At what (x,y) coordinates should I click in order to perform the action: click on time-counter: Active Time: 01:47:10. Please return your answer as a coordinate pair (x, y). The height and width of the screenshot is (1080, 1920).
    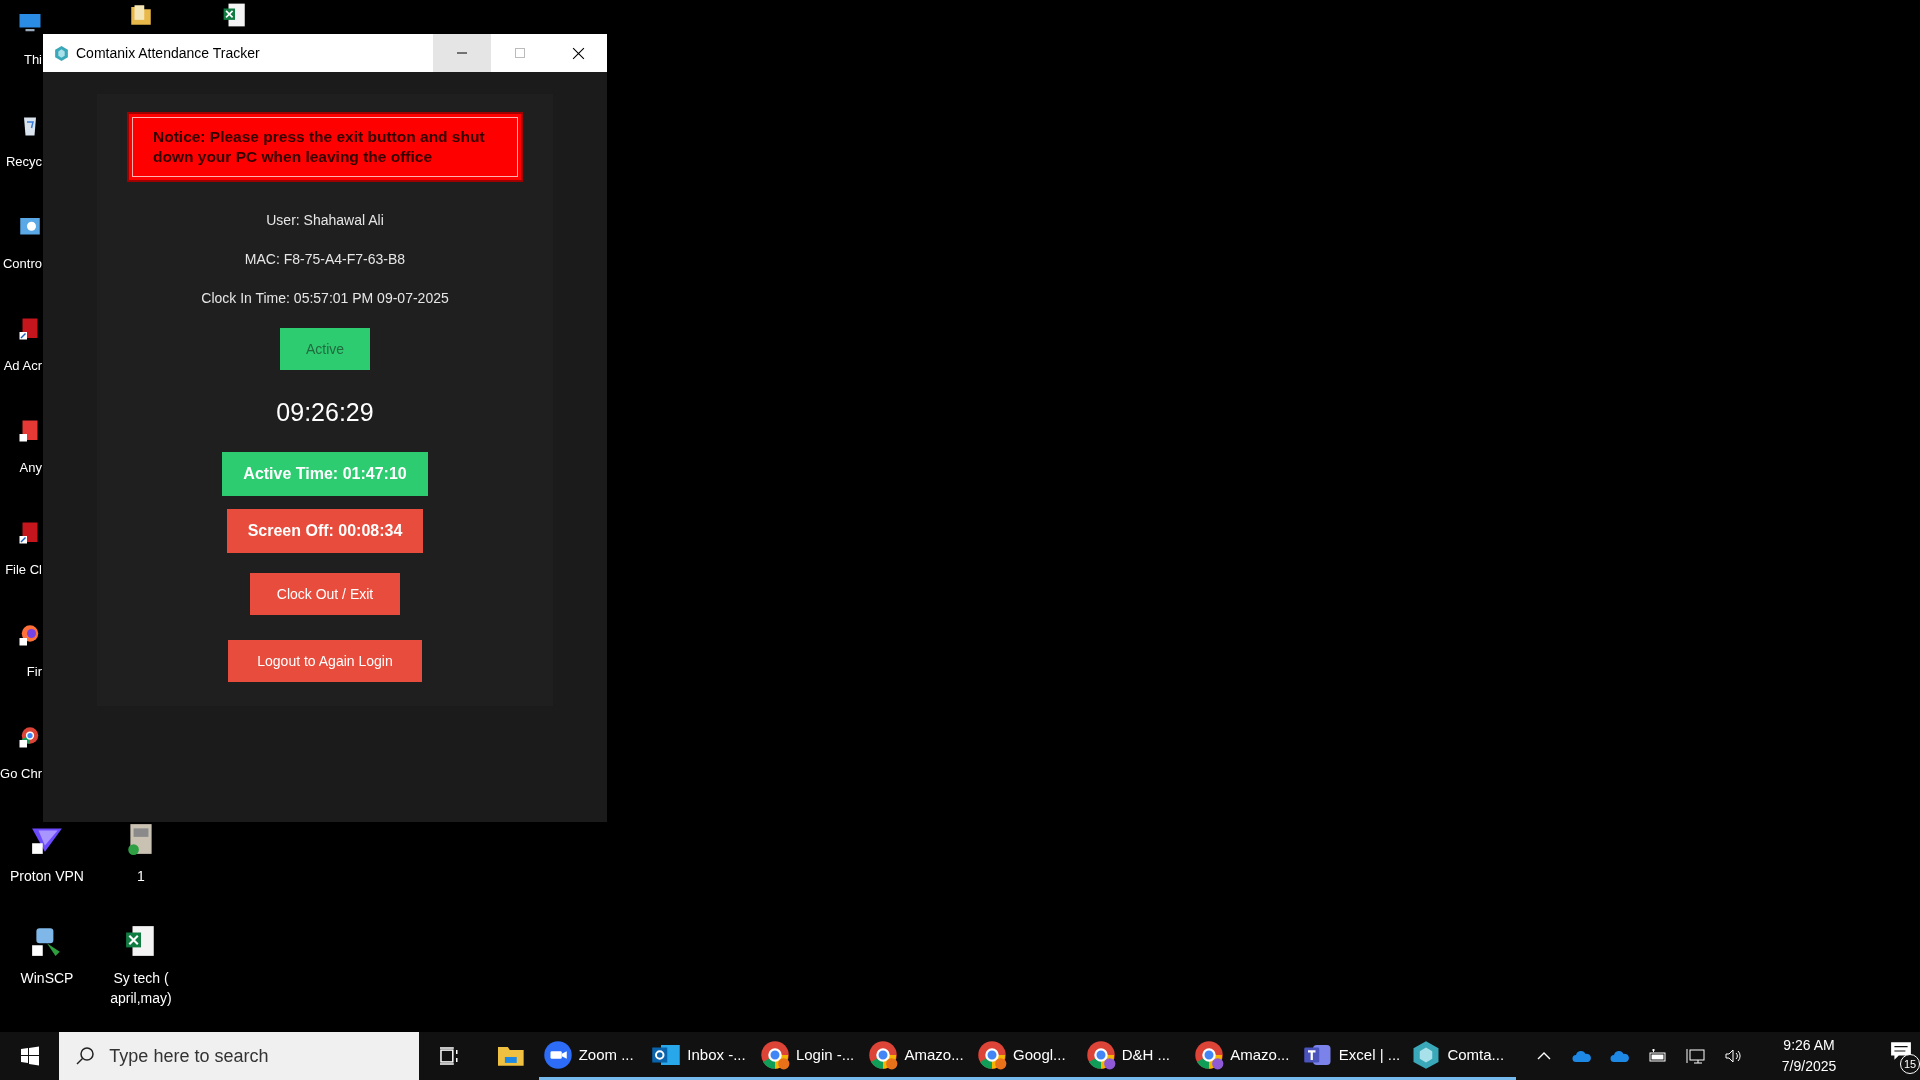
    Looking at the image, I should click on (325, 474).